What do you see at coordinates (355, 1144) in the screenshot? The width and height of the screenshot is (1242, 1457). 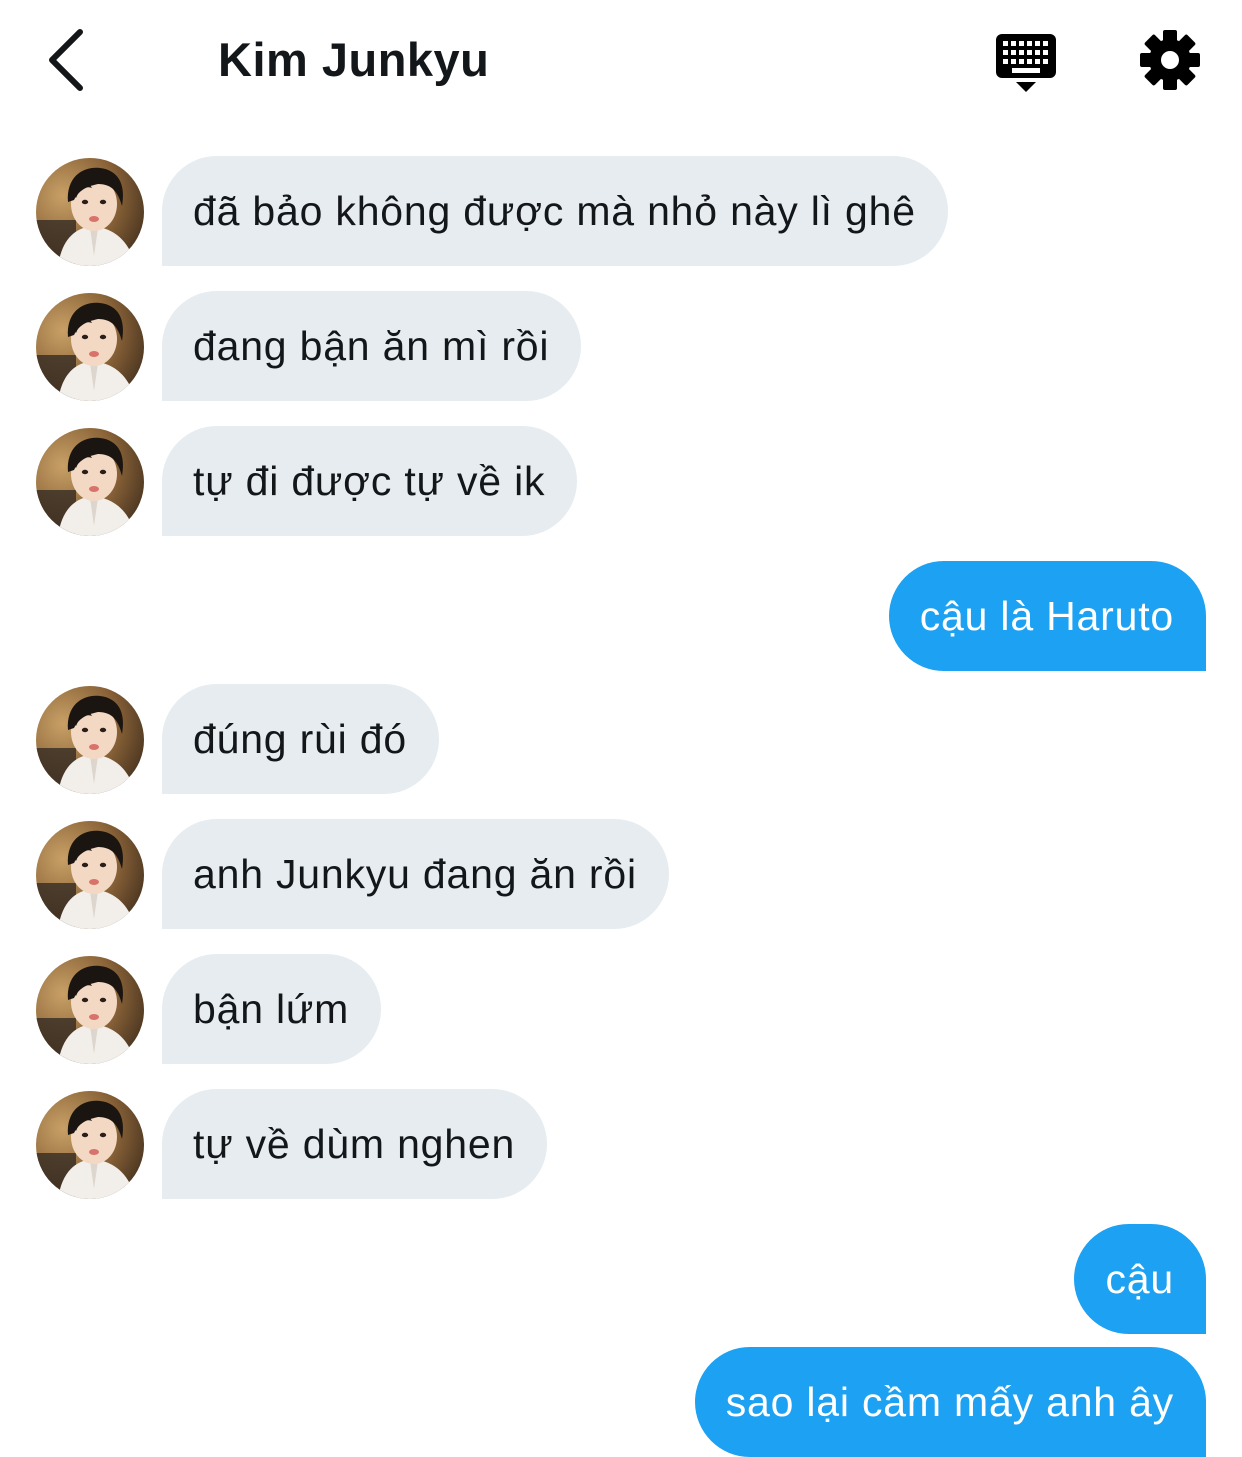 I see `incoming-message-bubble: tự về dùm nghen` at bounding box center [355, 1144].